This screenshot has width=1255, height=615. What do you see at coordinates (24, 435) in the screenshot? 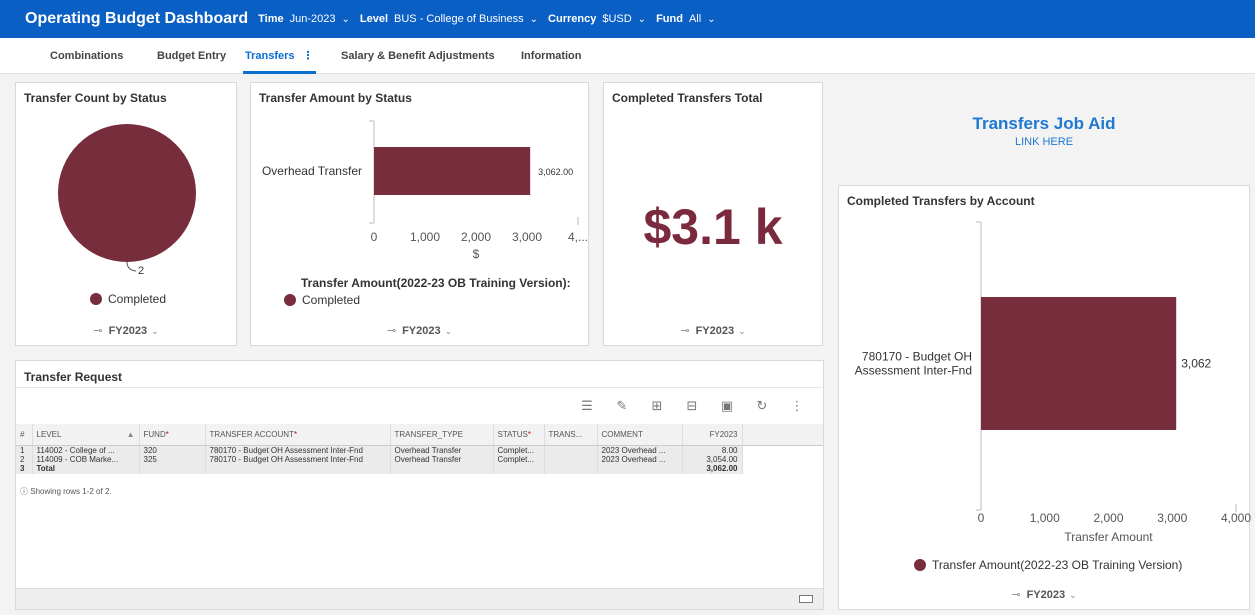
I see `column-header: #` at bounding box center [24, 435].